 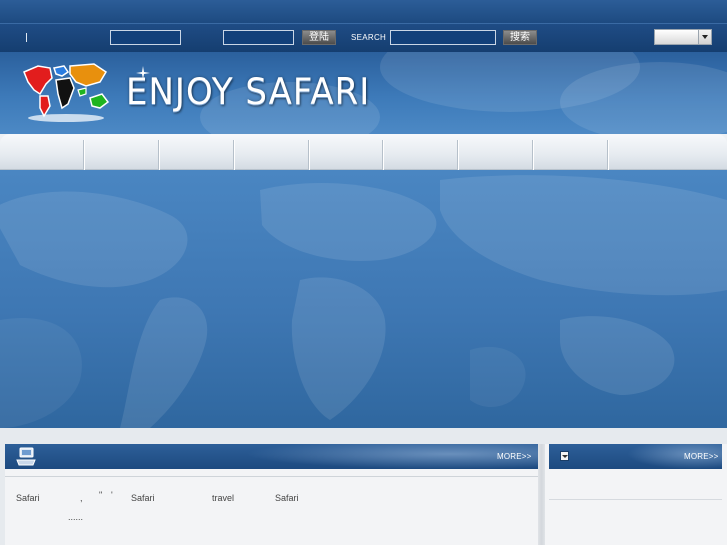 What do you see at coordinates (66, 93) in the screenshot?
I see `world-map-logo` at bounding box center [66, 93].